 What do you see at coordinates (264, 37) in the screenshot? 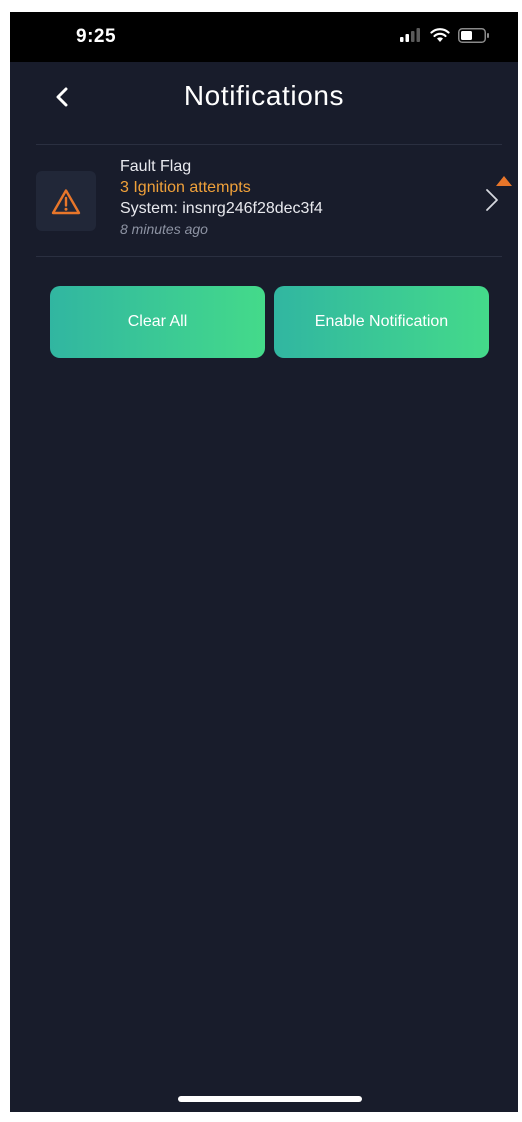
I see `status-bar: 9:25` at bounding box center [264, 37].